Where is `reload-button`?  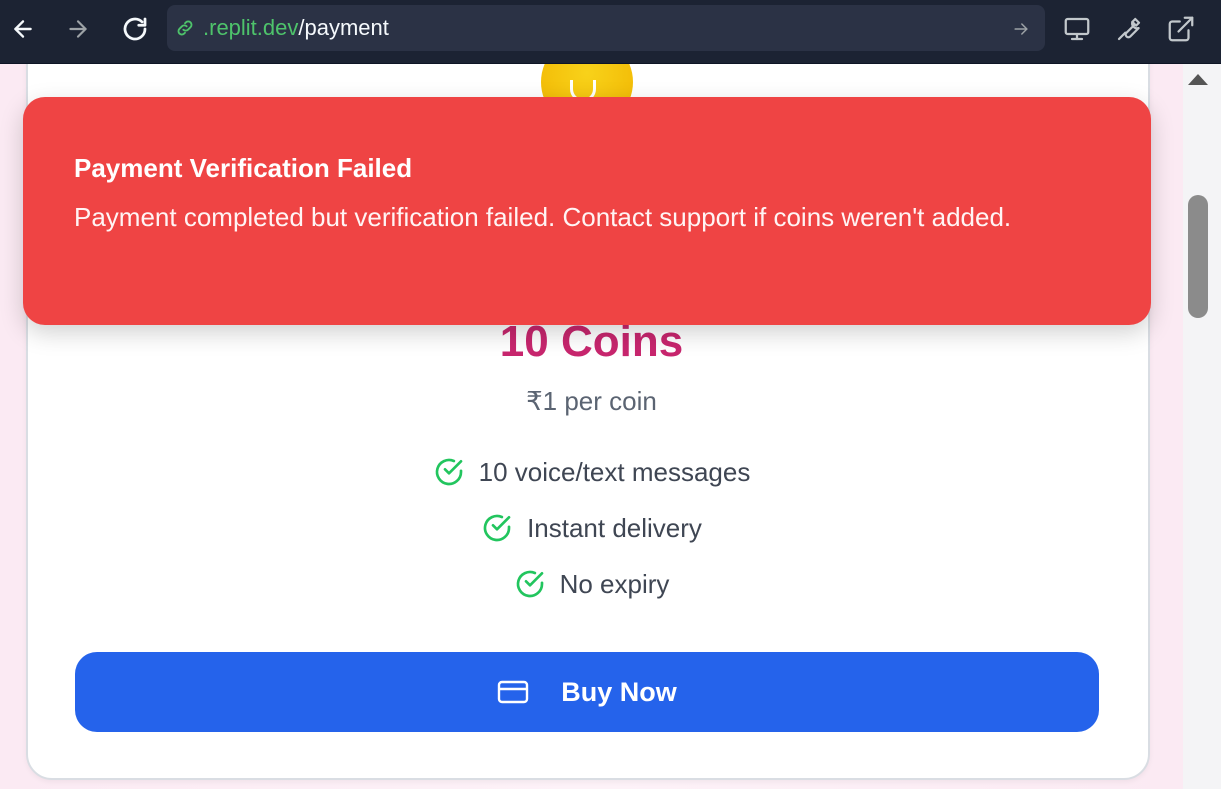
reload-button is located at coordinates (135, 29).